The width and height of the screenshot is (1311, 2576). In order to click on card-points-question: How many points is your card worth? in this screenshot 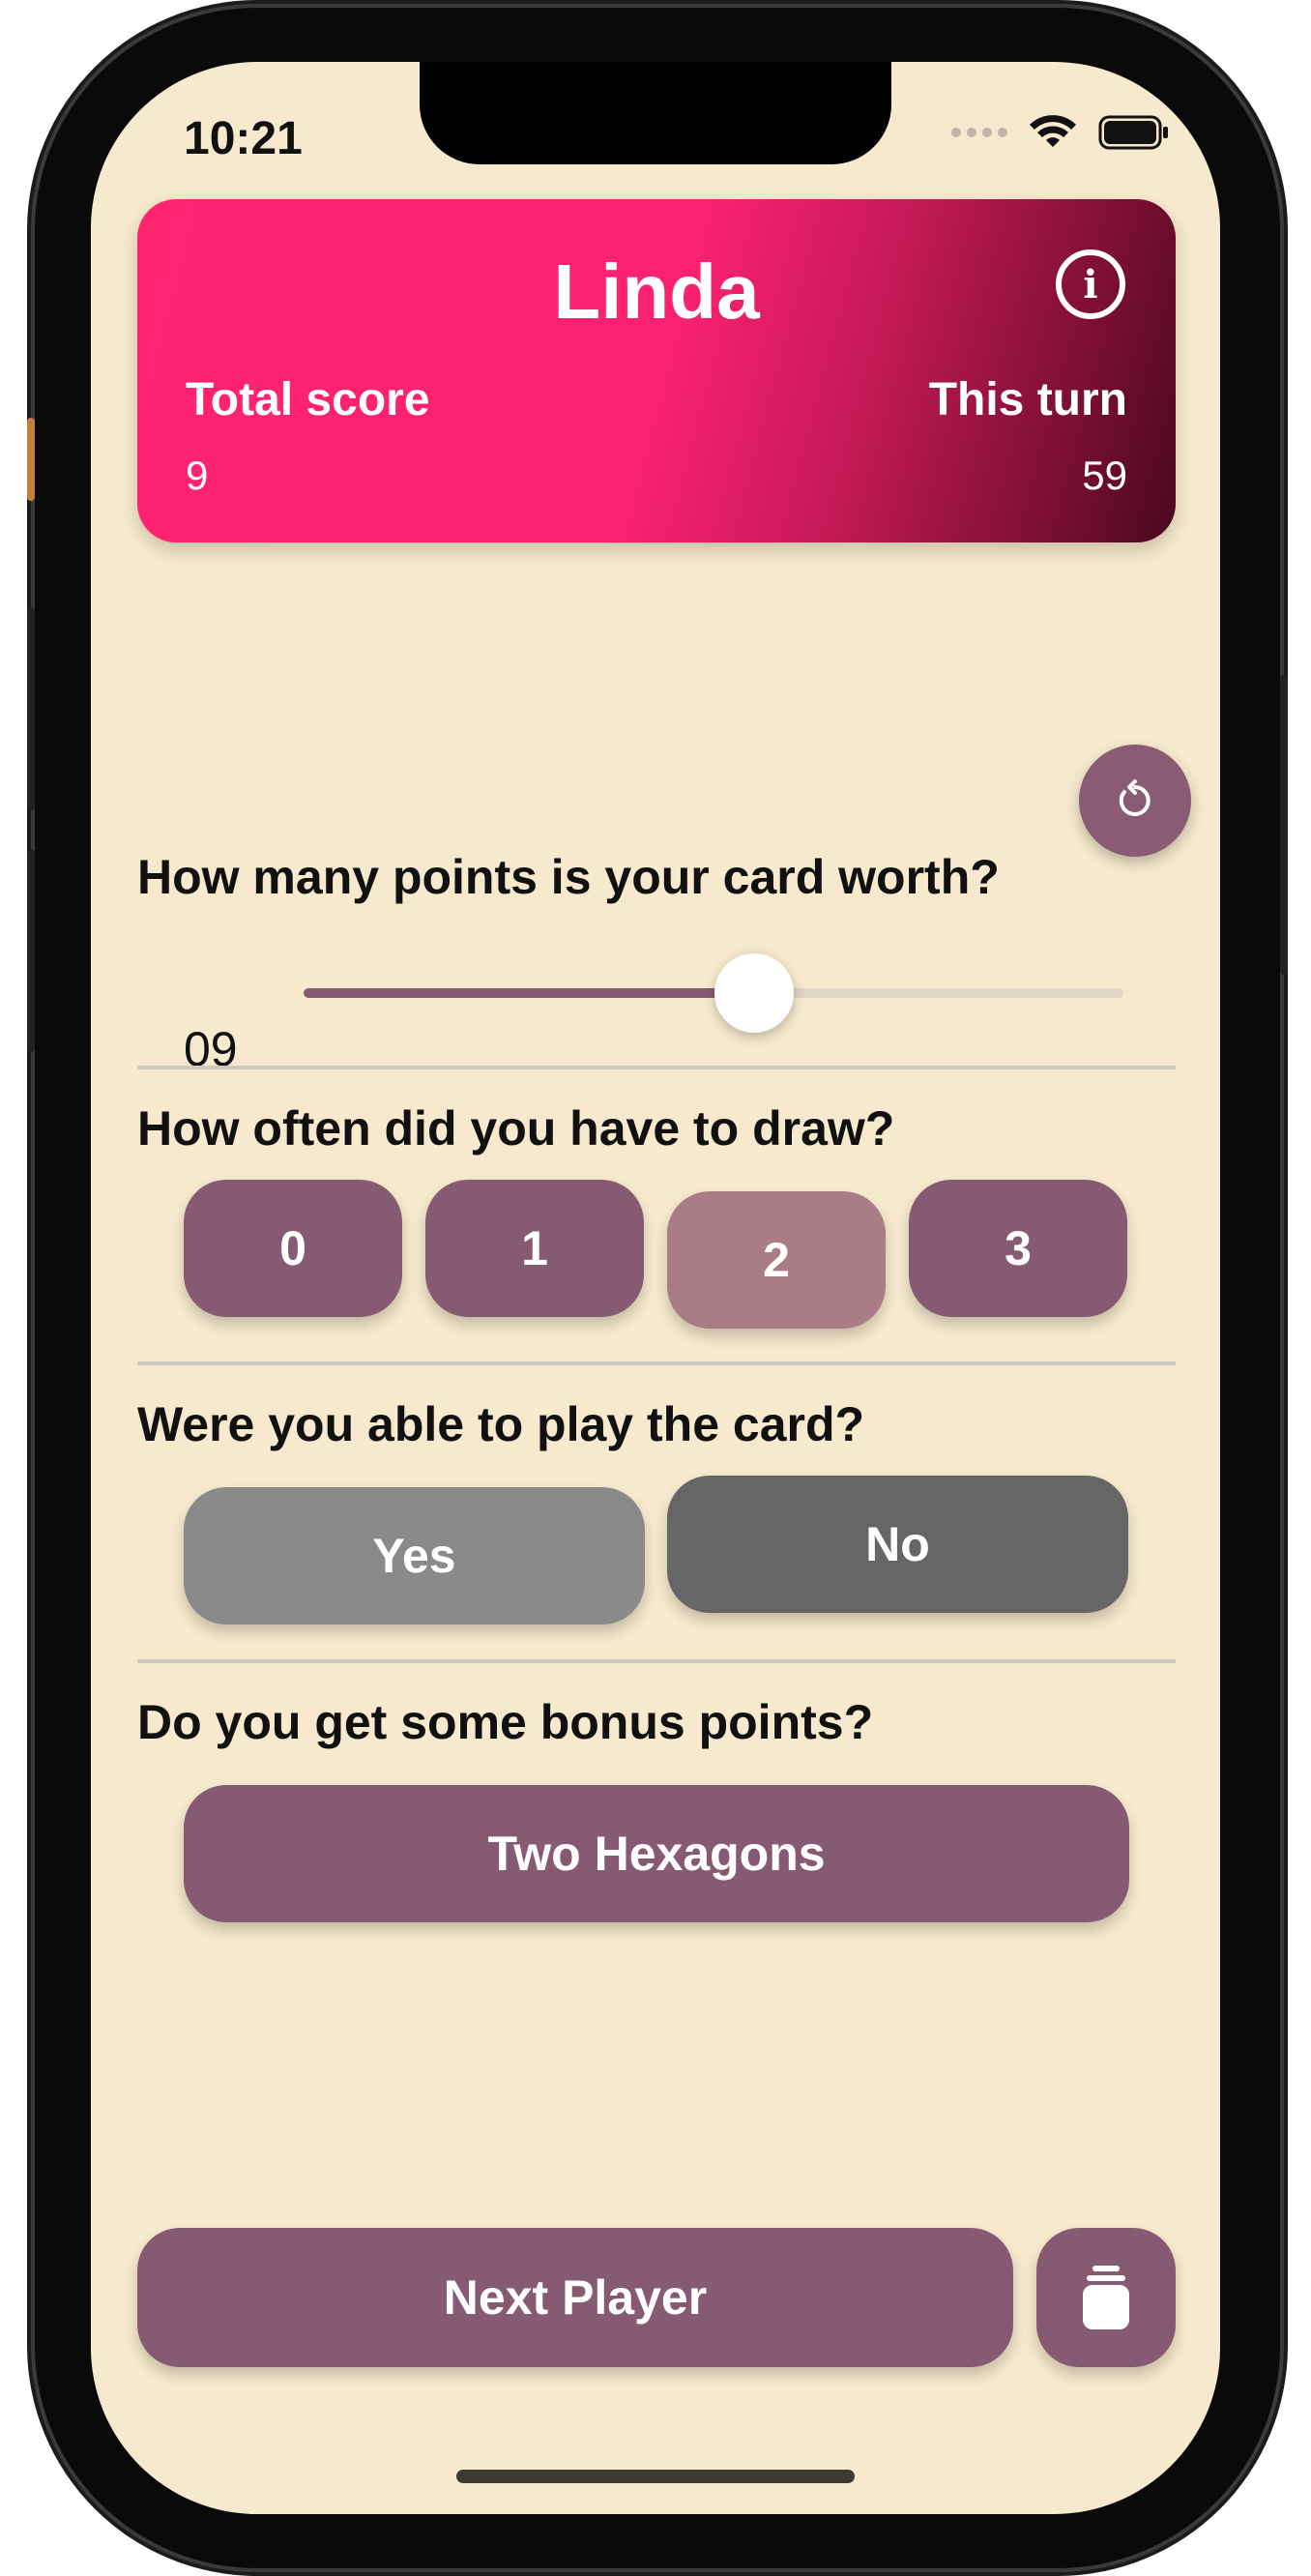, I will do `click(568, 877)`.